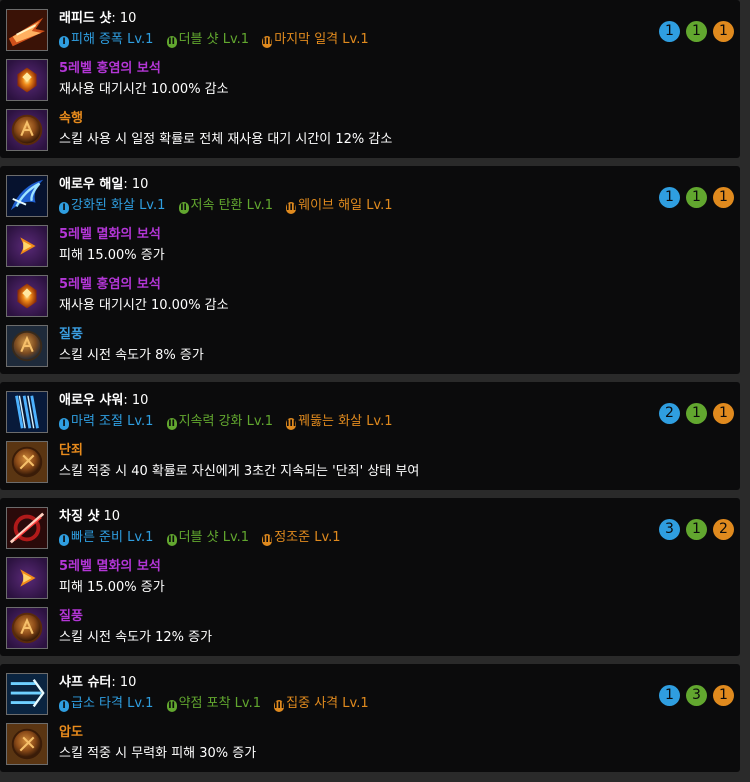 The width and height of the screenshot is (750, 782). I want to click on tripod-levels: 312, so click(693, 529).